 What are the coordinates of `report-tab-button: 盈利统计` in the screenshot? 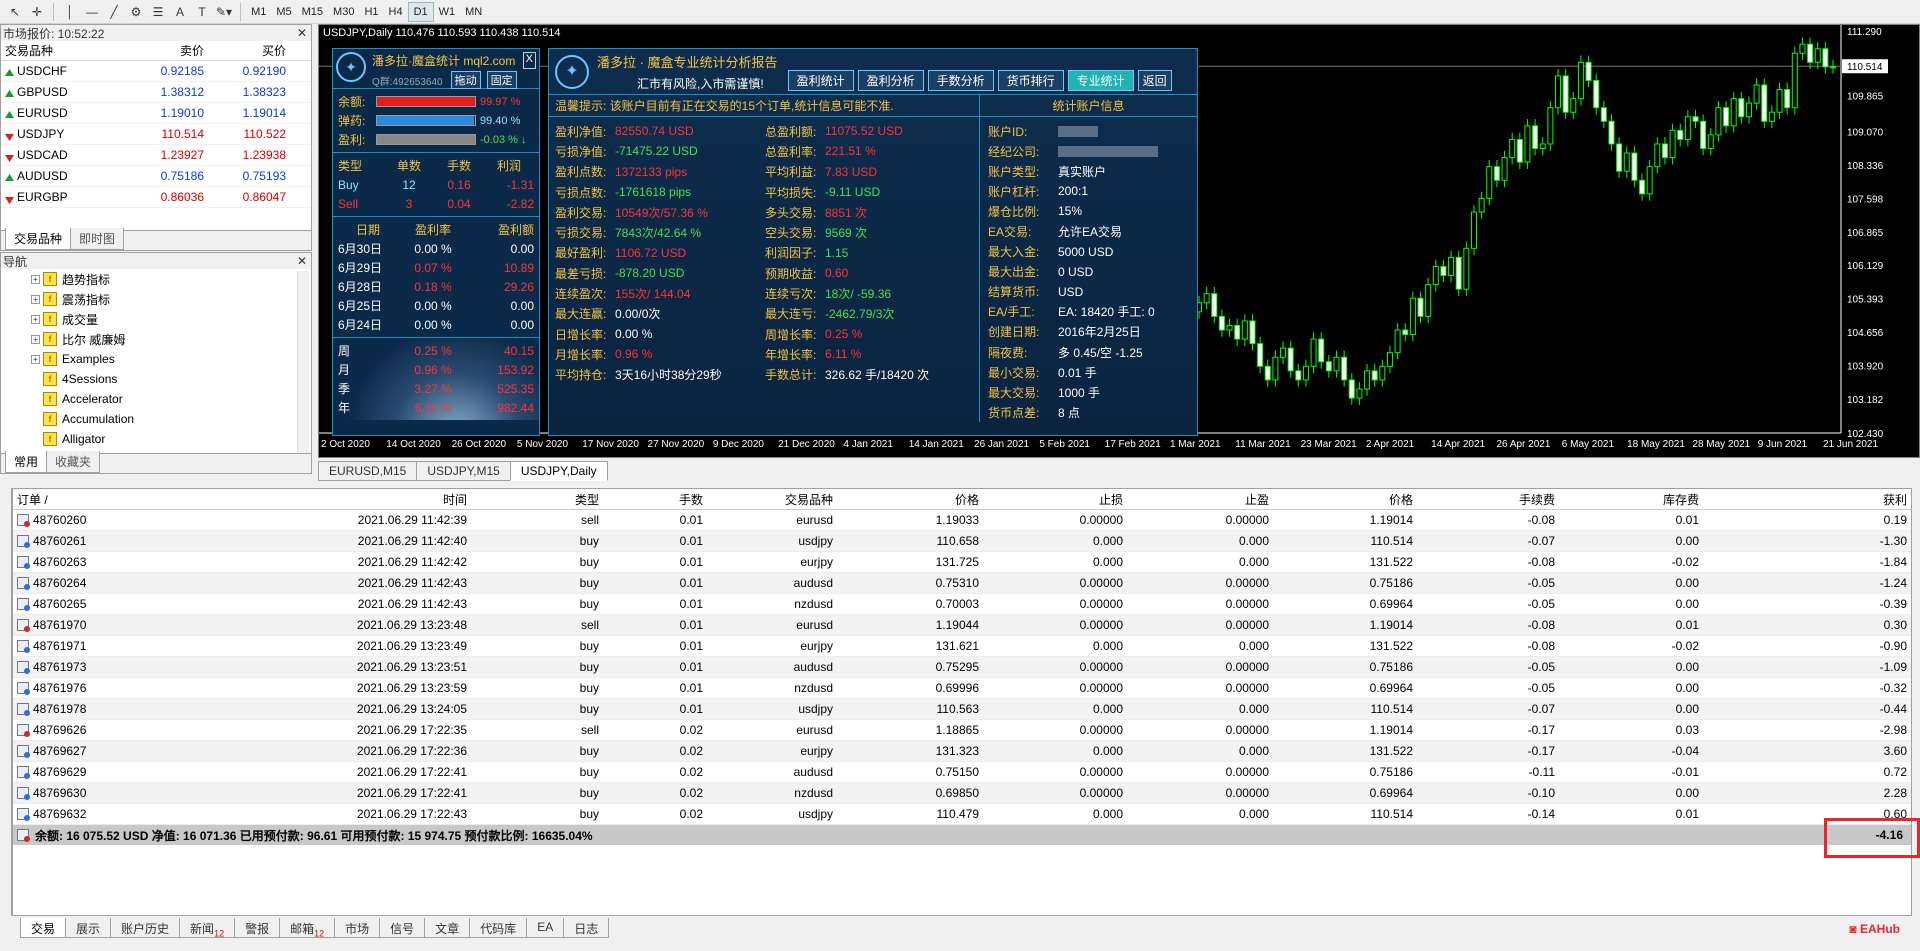 It's located at (820, 80).